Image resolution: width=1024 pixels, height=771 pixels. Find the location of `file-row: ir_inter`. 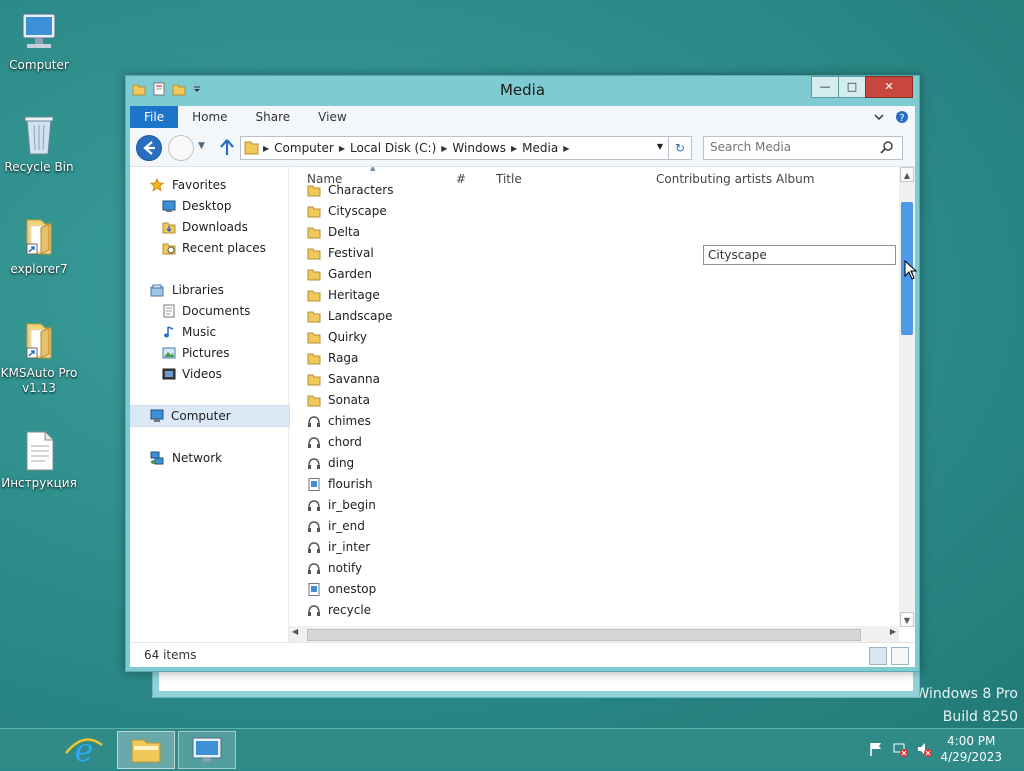

file-row: ir_inter is located at coordinates (407, 547).